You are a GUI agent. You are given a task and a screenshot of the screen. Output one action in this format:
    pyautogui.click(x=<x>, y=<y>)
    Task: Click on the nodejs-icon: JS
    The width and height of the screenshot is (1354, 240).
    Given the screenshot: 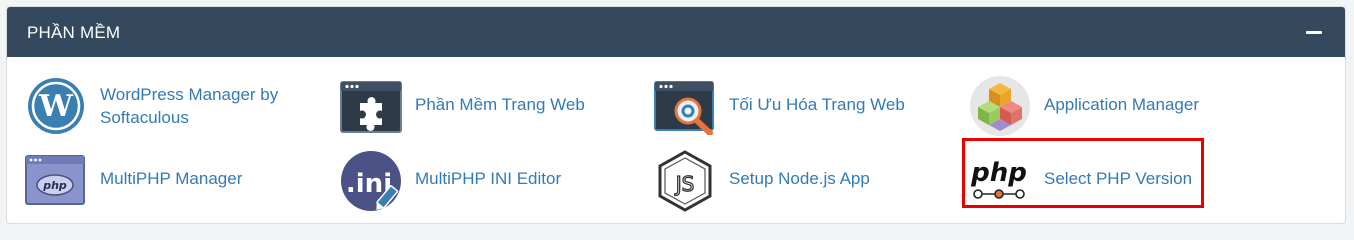 What is the action you would take?
    pyautogui.click(x=685, y=181)
    